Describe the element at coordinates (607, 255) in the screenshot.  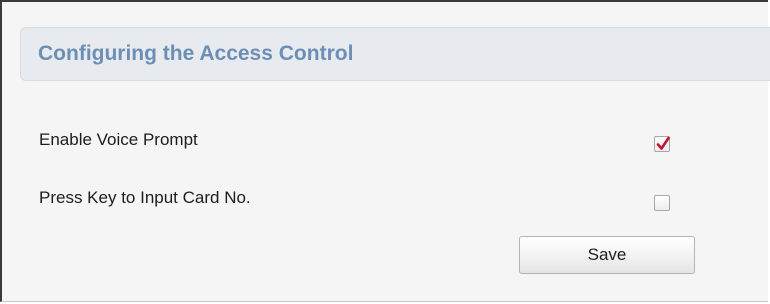
I see `save-button: Save` at that location.